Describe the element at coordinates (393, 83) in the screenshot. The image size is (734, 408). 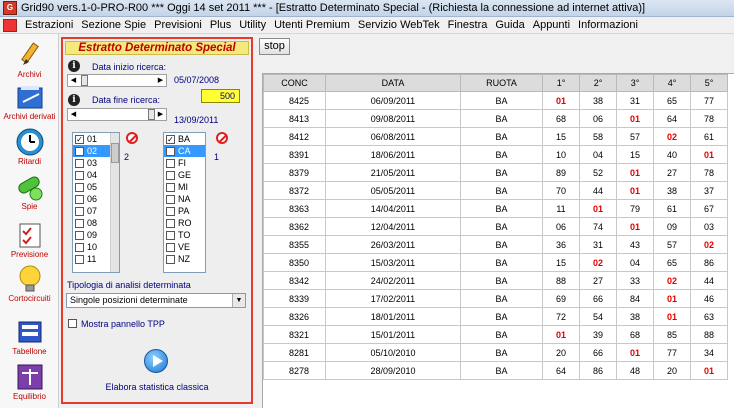
I see `column-header: DATA` at that location.